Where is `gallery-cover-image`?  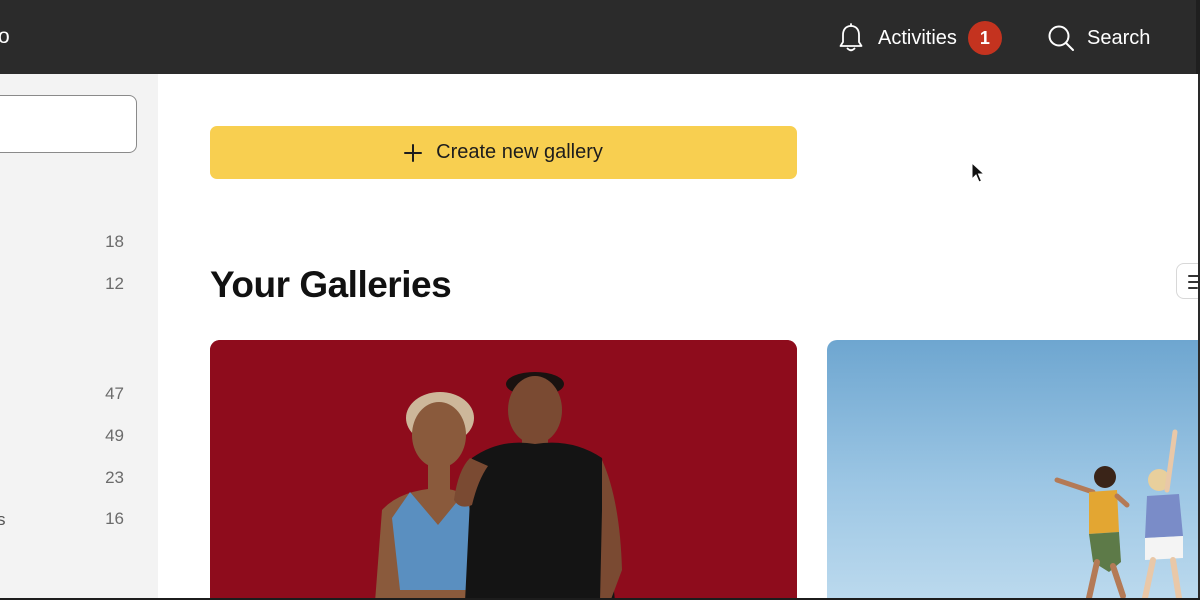
gallery-cover-image is located at coordinates (1118, 514).